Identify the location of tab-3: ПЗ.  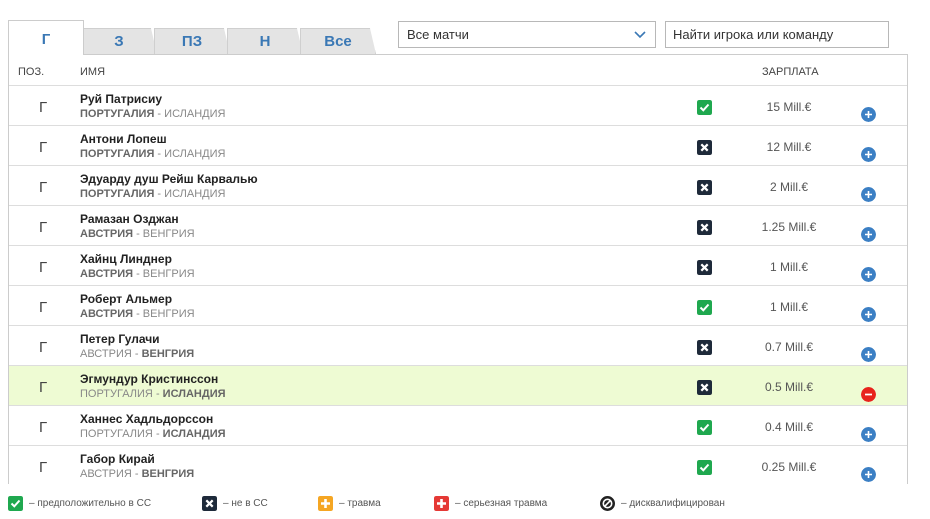
(192, 41).